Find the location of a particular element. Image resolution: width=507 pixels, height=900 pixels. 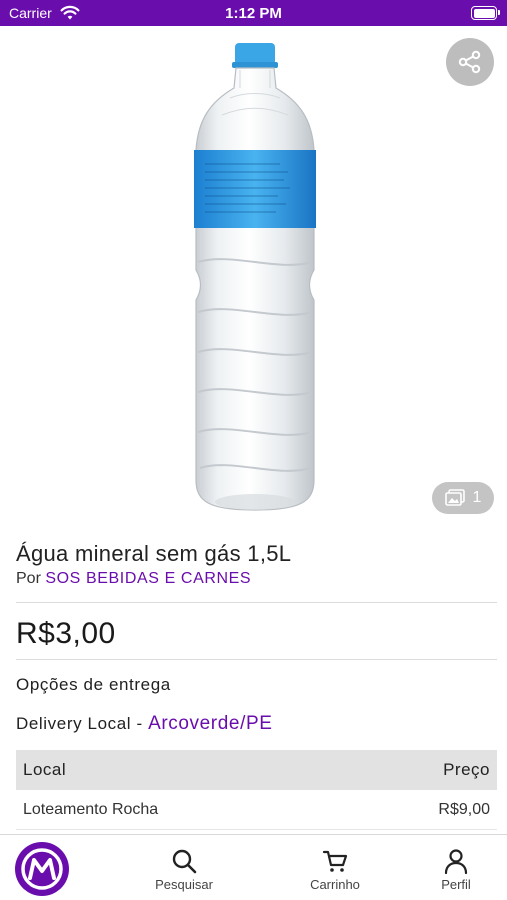

delivery-options-label: Opções de entrega is located at coordinates (93, 684).